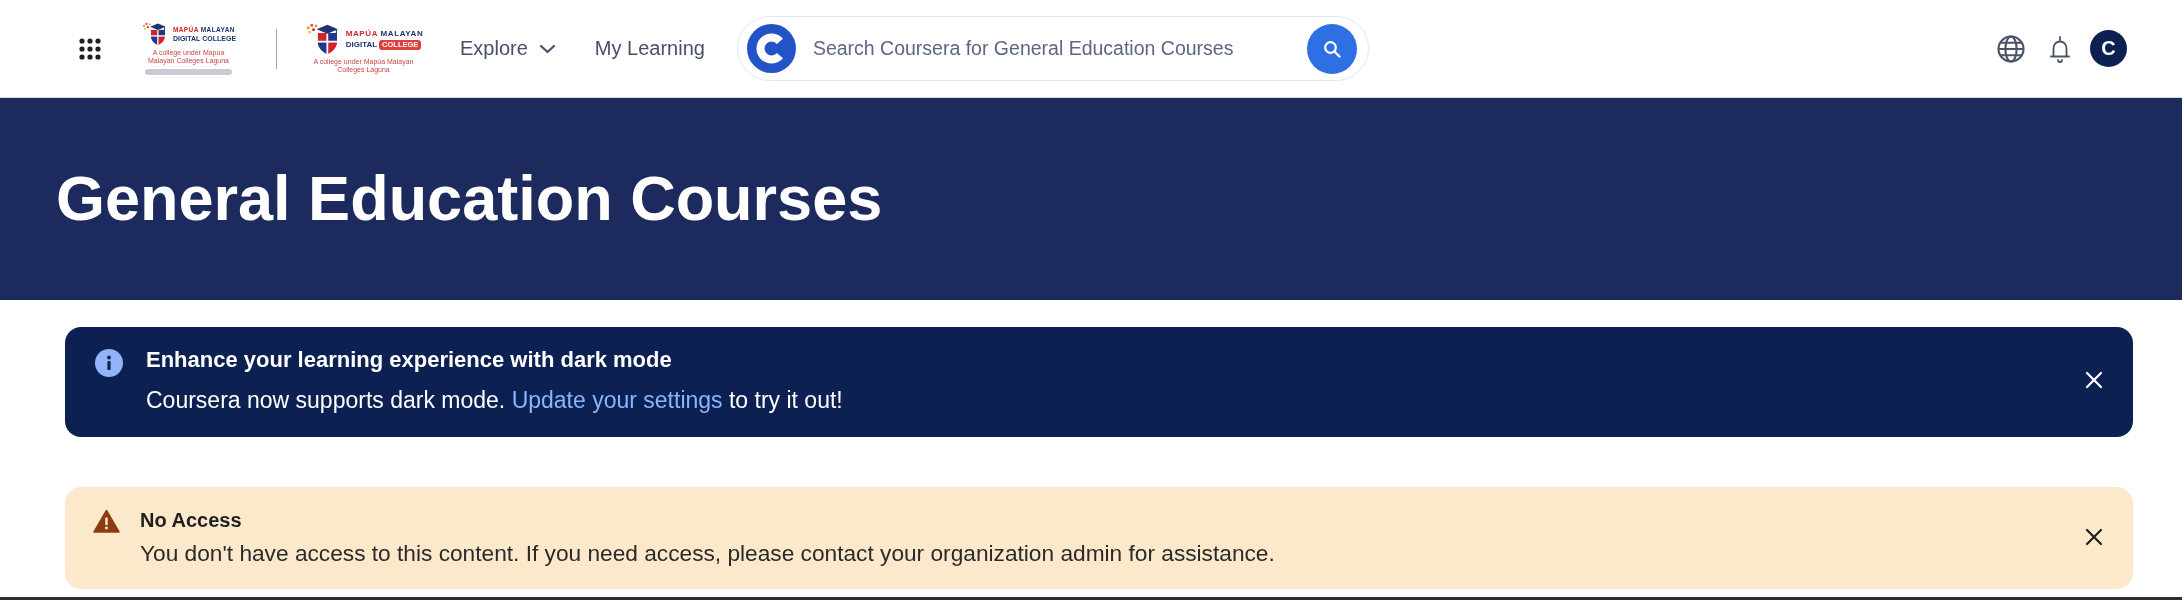 This screenshot has width=2182, height=600. I want to click on search-bar: Search Coursera for General Education Courses, so click(1052, 48).